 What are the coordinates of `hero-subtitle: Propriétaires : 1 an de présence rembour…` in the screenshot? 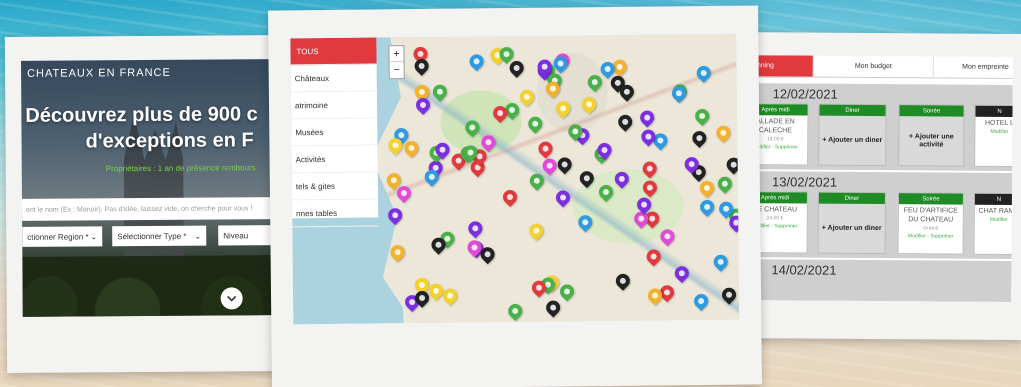 It's located at (180, 168).